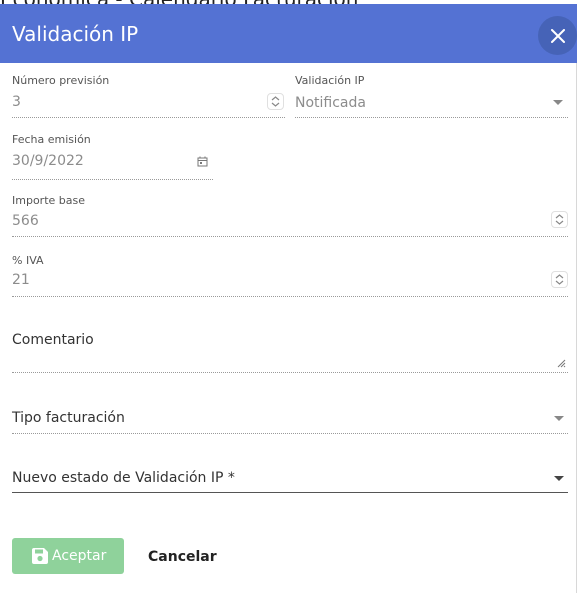 The image size is (580, 593). Describe the element at coordinates (112, 179) in the screenshot. I see `fecha-emision-underline` at that location.